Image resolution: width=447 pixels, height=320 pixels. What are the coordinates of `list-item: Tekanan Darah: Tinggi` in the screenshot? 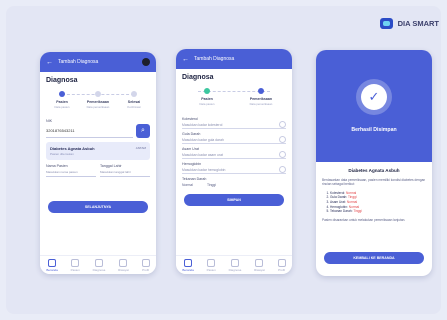 It's located at (378, 211).